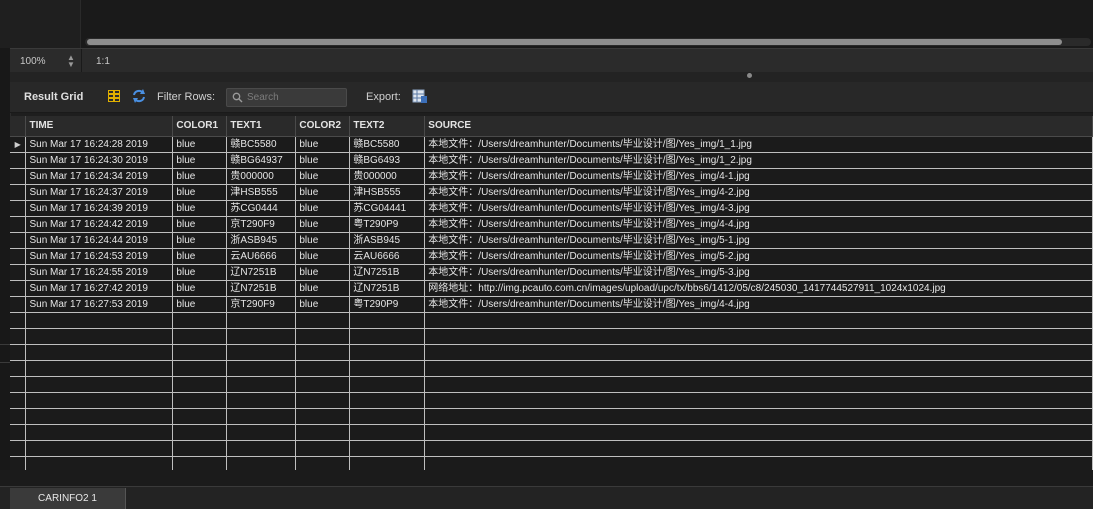  Describe the element at coordinates (294, 97) in the screenshot. I see `filter-search-input` at that location.